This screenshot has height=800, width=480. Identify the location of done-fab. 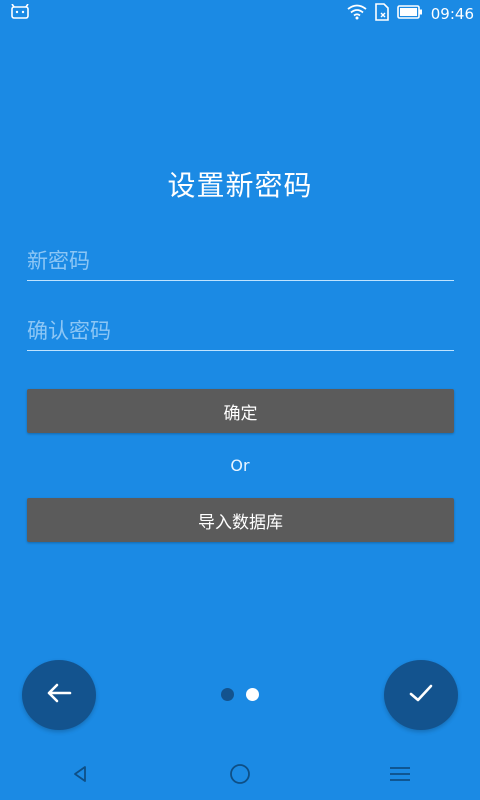
(421, 695).